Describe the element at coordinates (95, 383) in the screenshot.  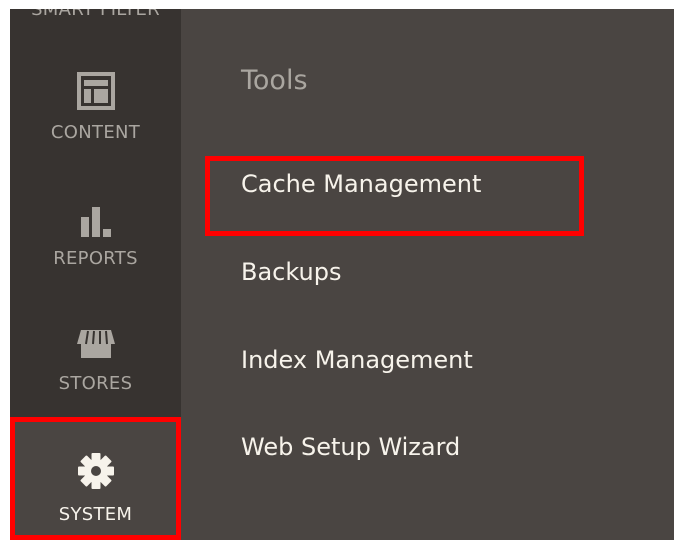
I see `sidebar-item-label: STORES` at that location.